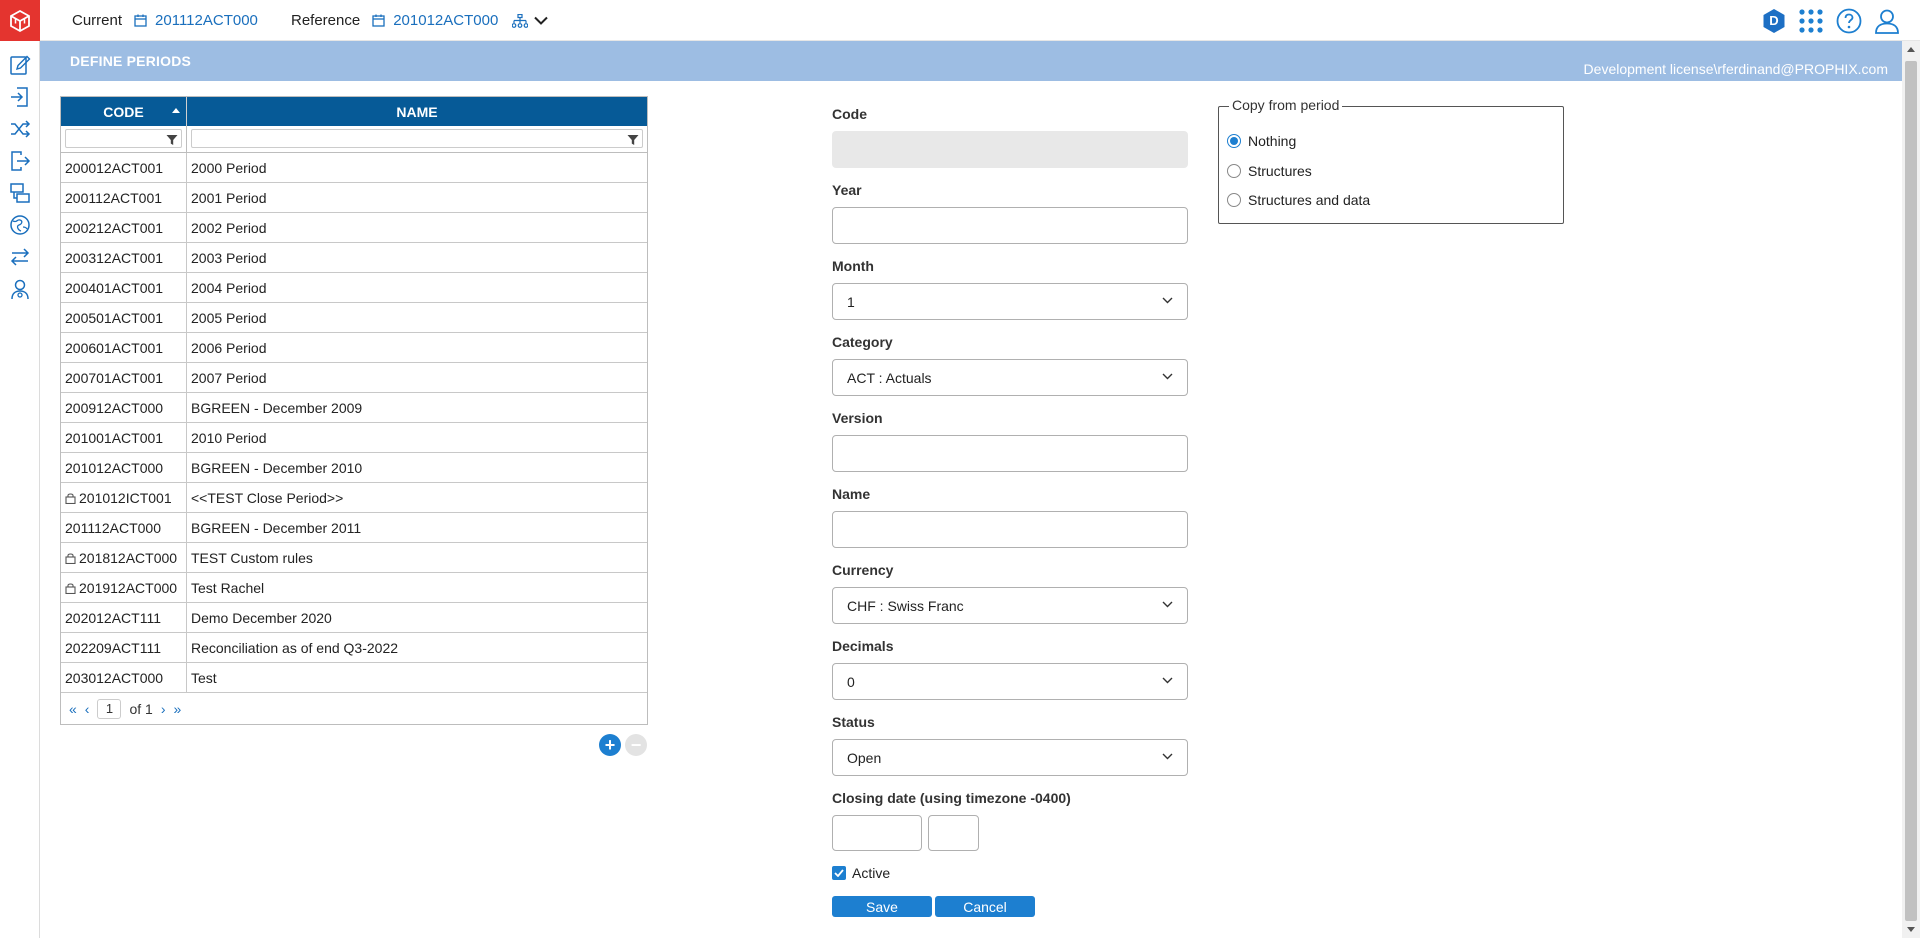  Describe the element at coordinates (1010, 529) in the screenshot. I see `name-field` at that location.